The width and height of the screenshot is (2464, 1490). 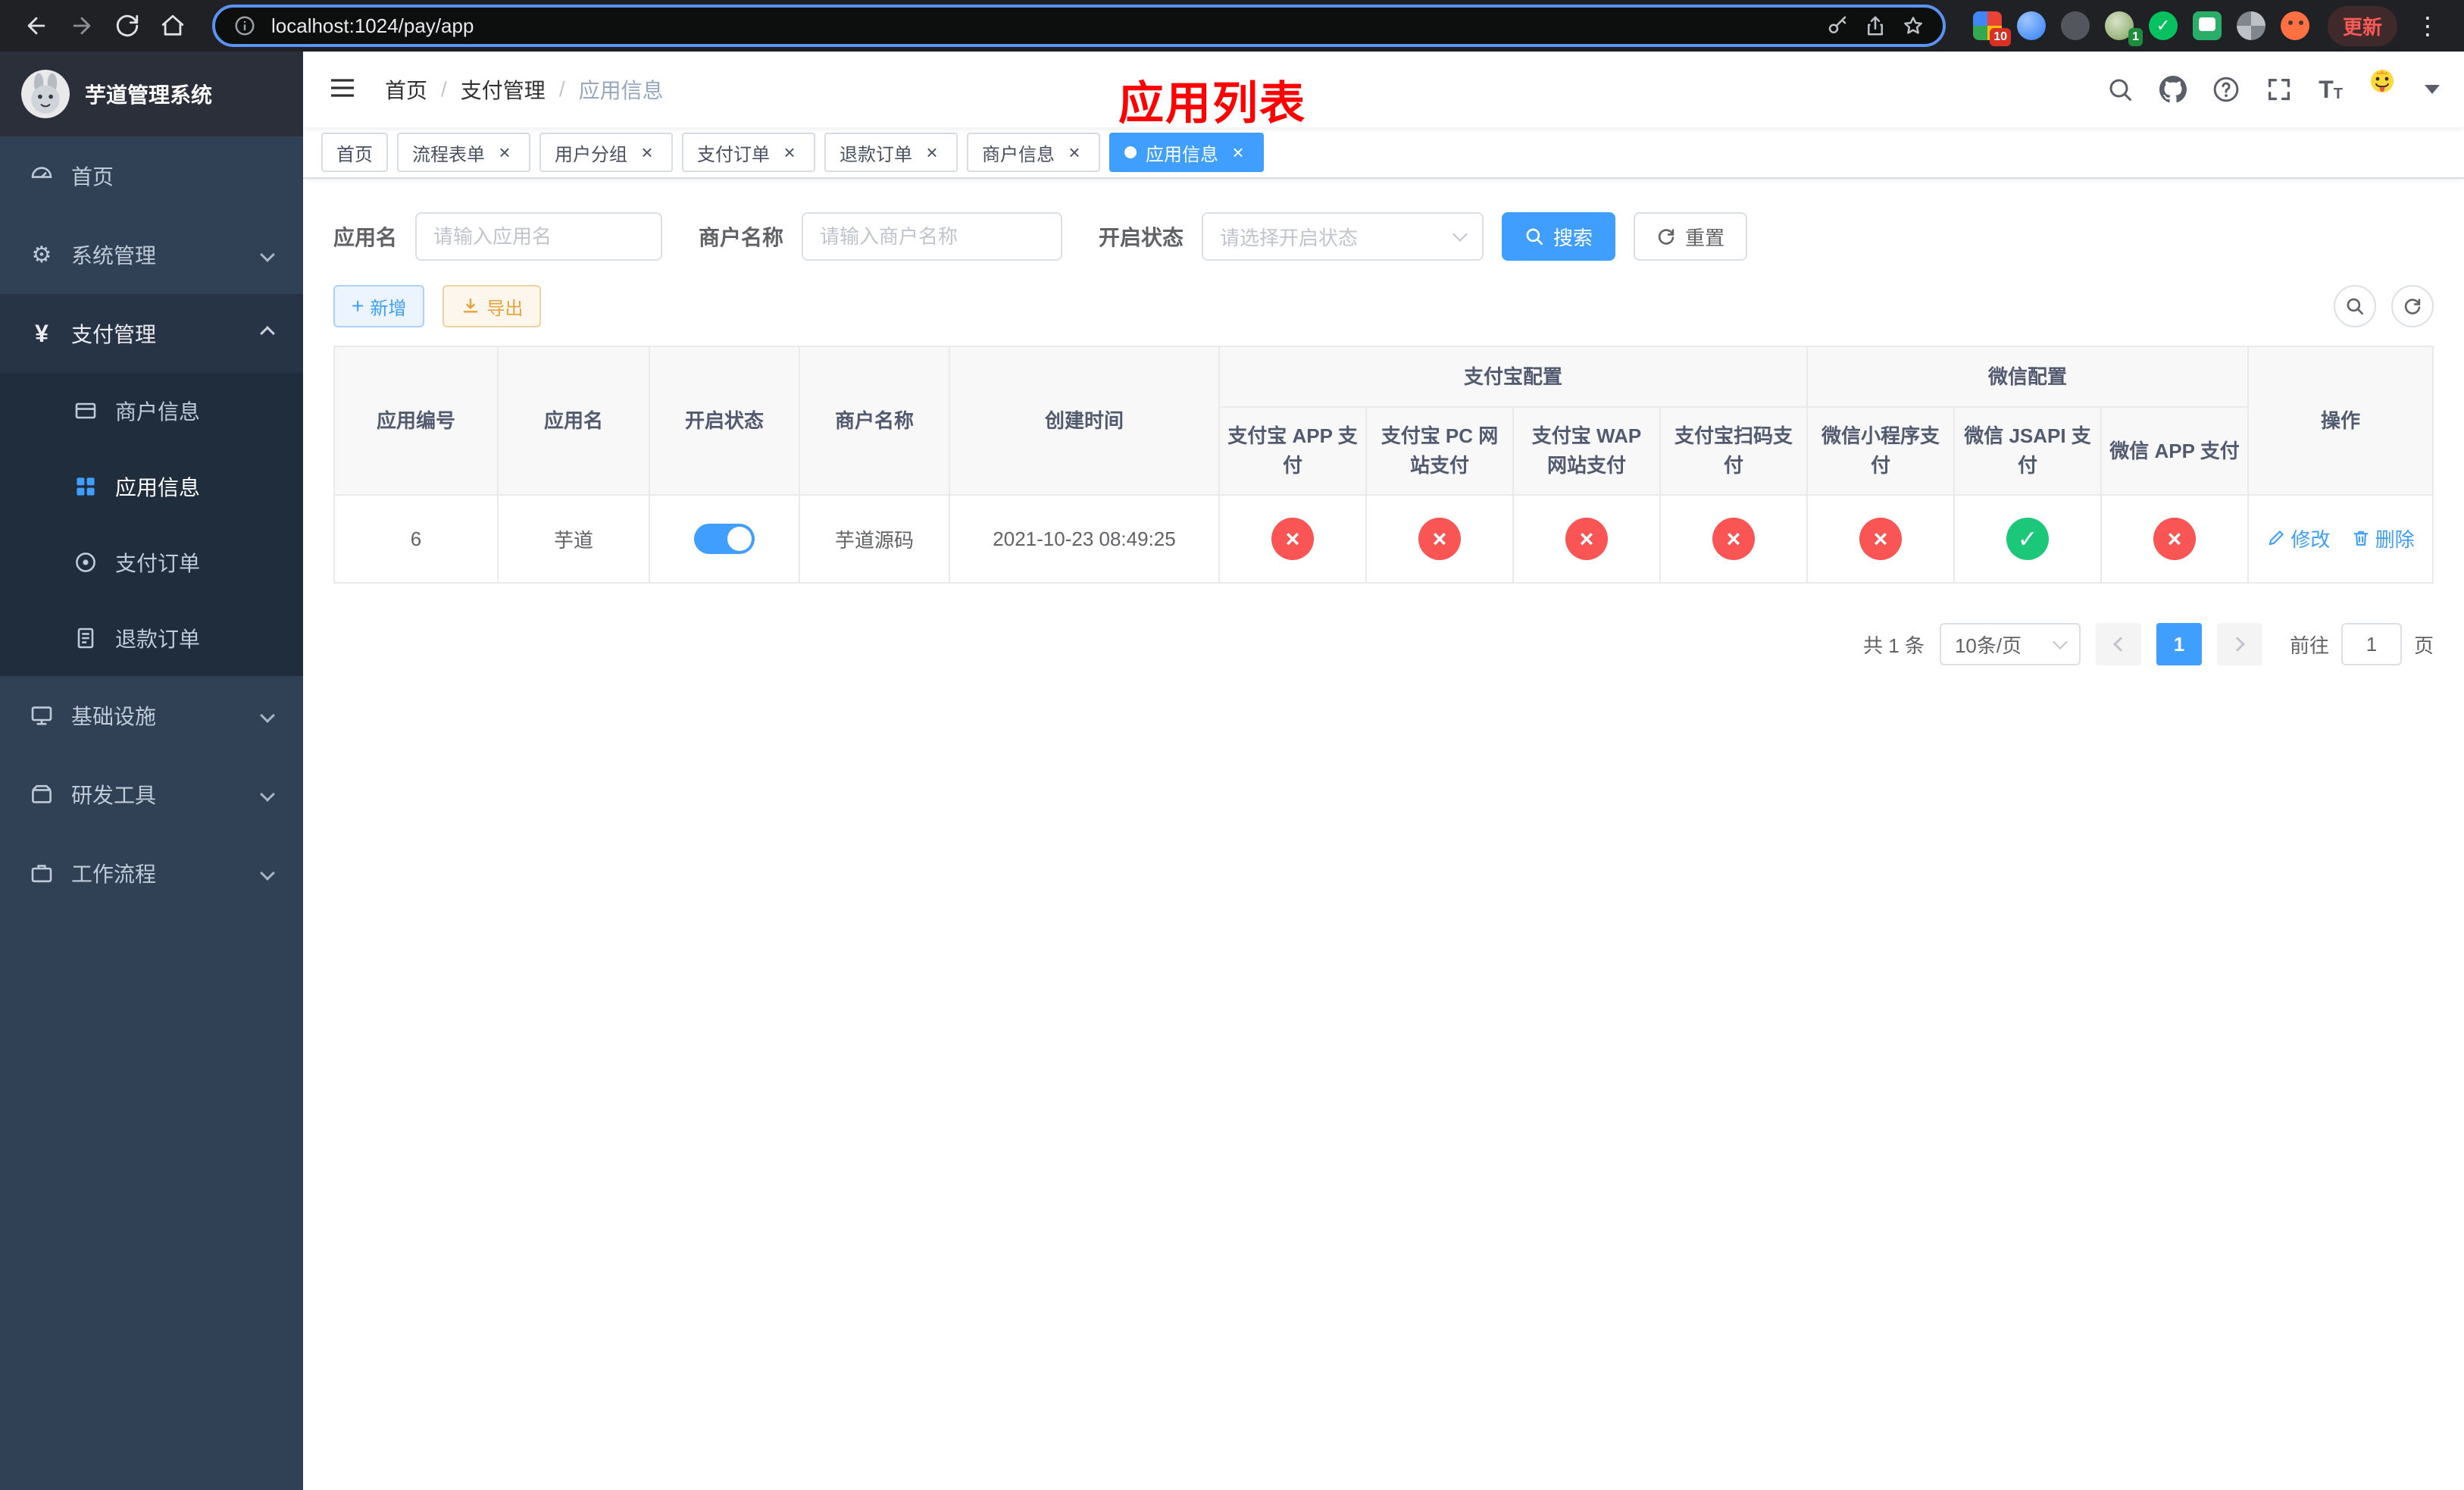 What do you see at coordinates (2427, 26) in the screenshot?
I see `browser-menu-icon: ⋮` at bounding box center [2427, 26].